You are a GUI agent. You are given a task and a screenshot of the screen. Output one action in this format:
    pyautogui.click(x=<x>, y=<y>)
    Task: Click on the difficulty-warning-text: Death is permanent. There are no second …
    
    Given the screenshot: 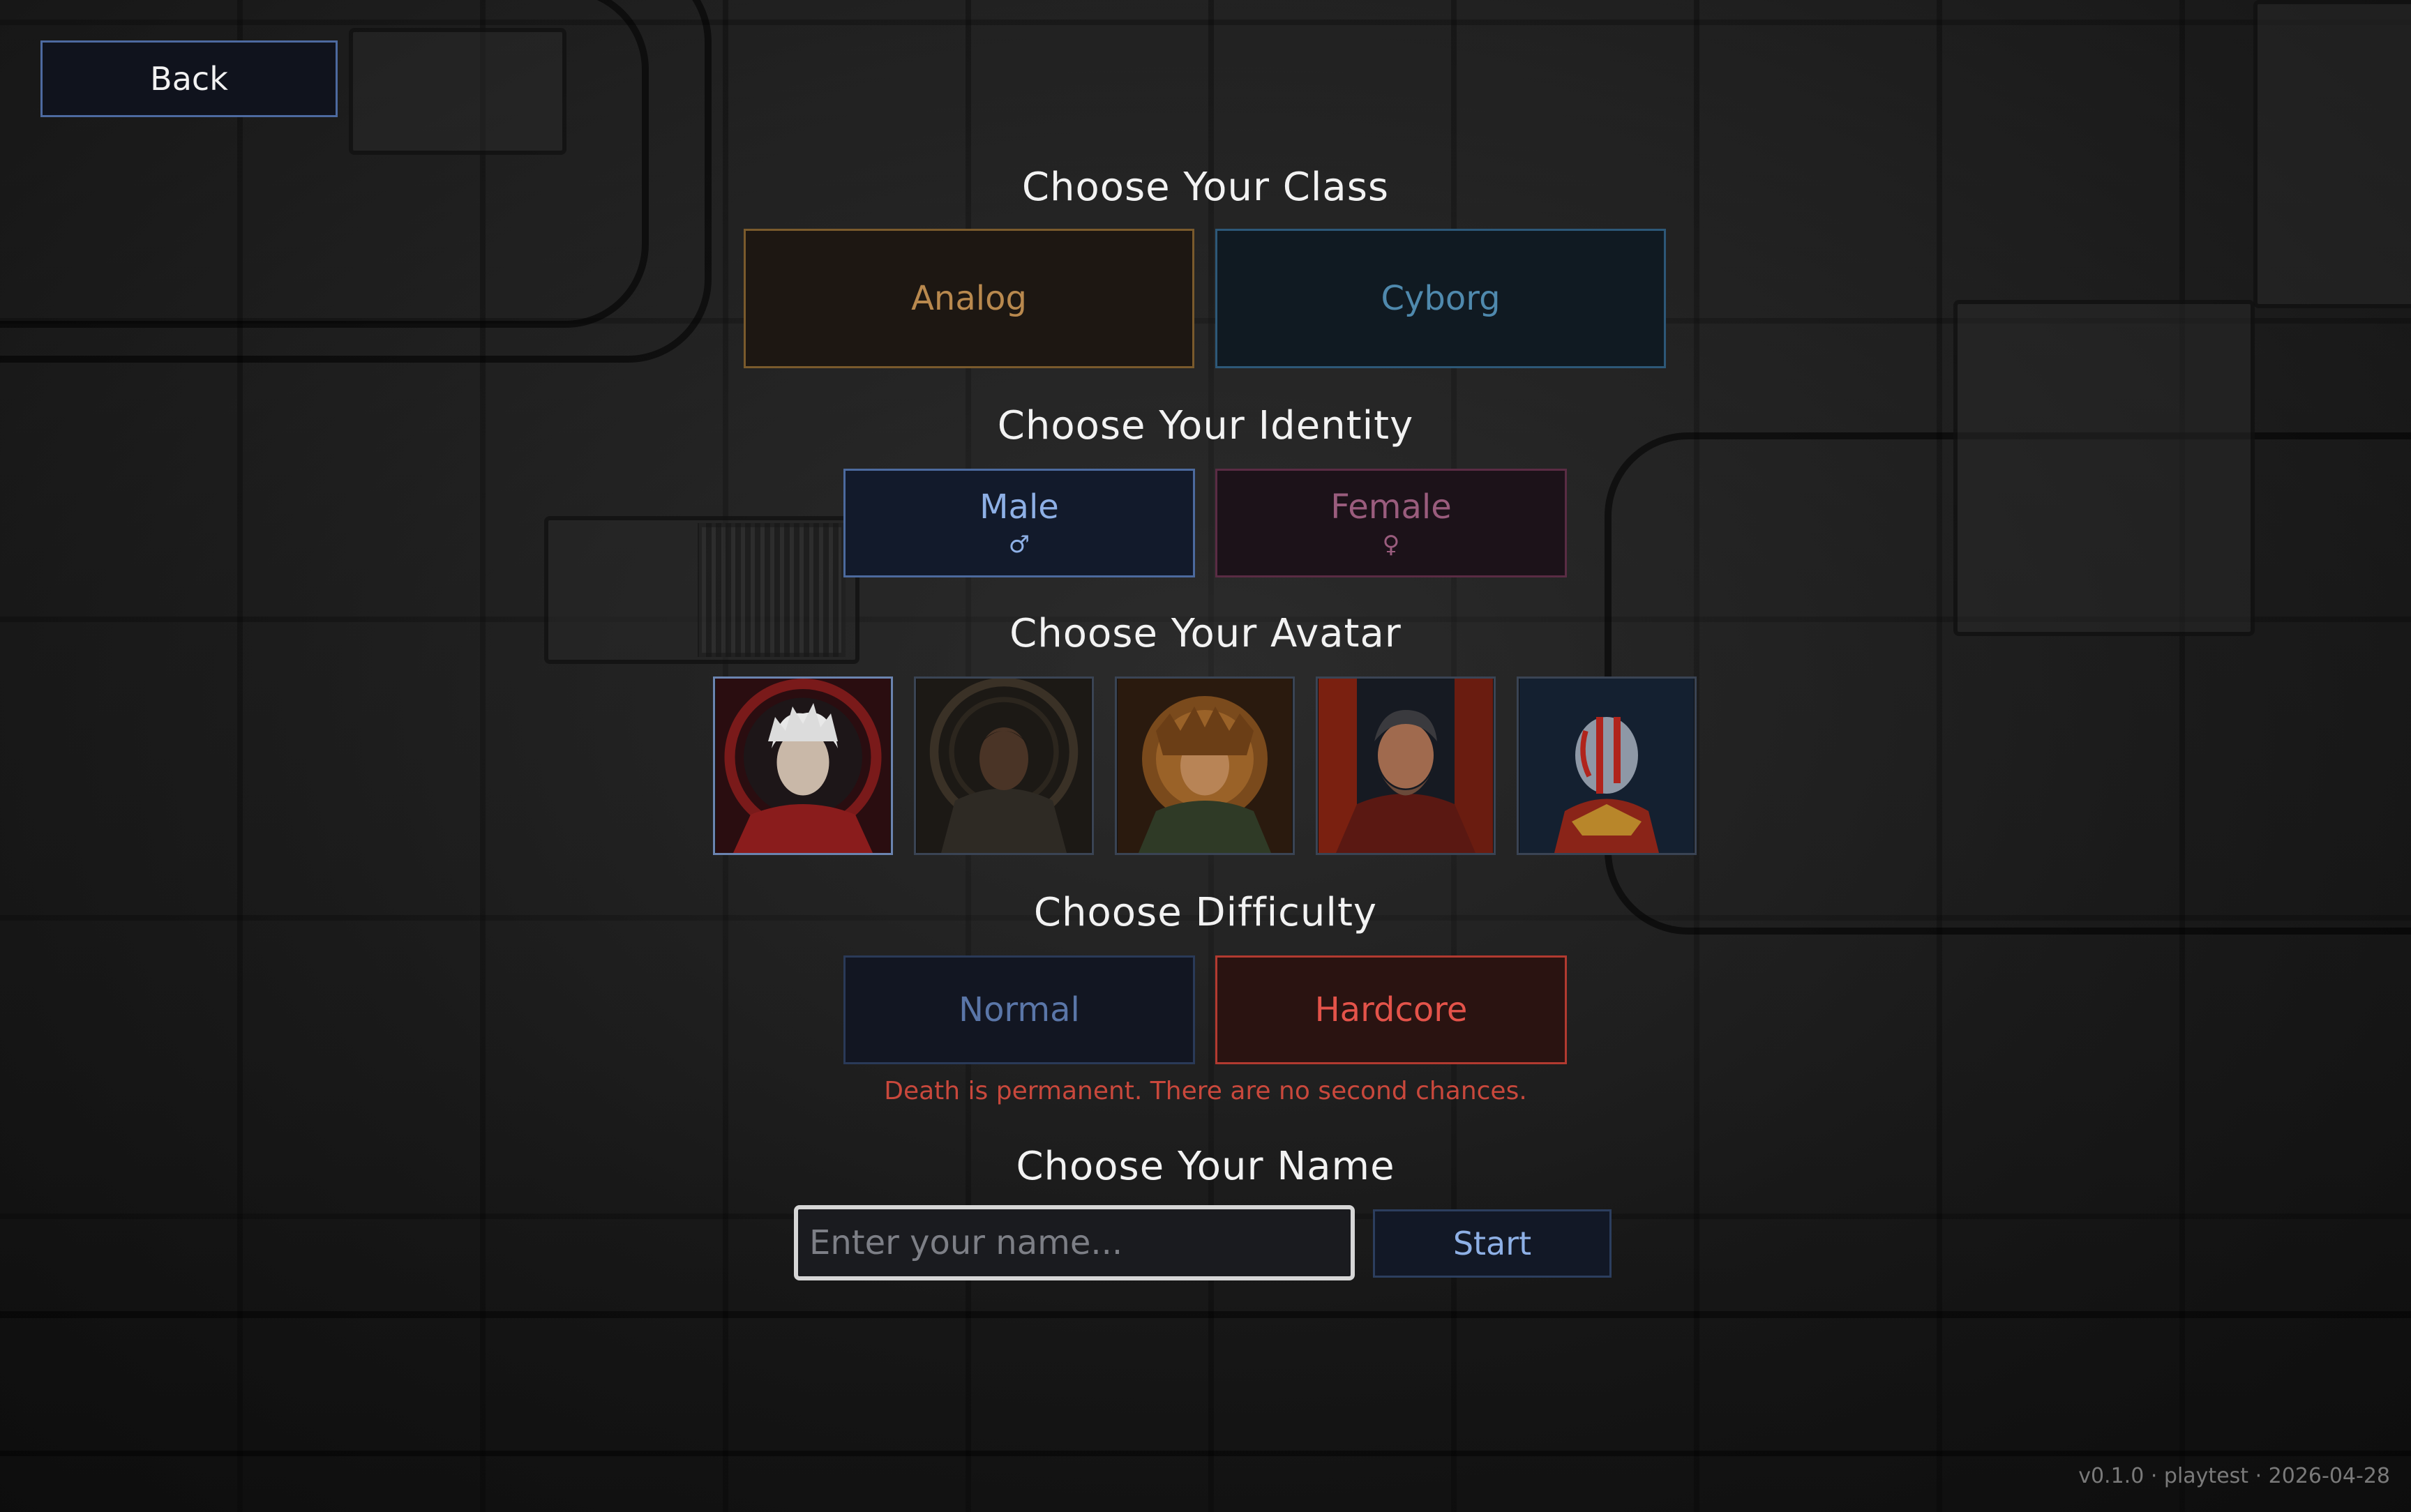 What is the action you would take?
    pyautogui.click(x=1205, y=1091)
    